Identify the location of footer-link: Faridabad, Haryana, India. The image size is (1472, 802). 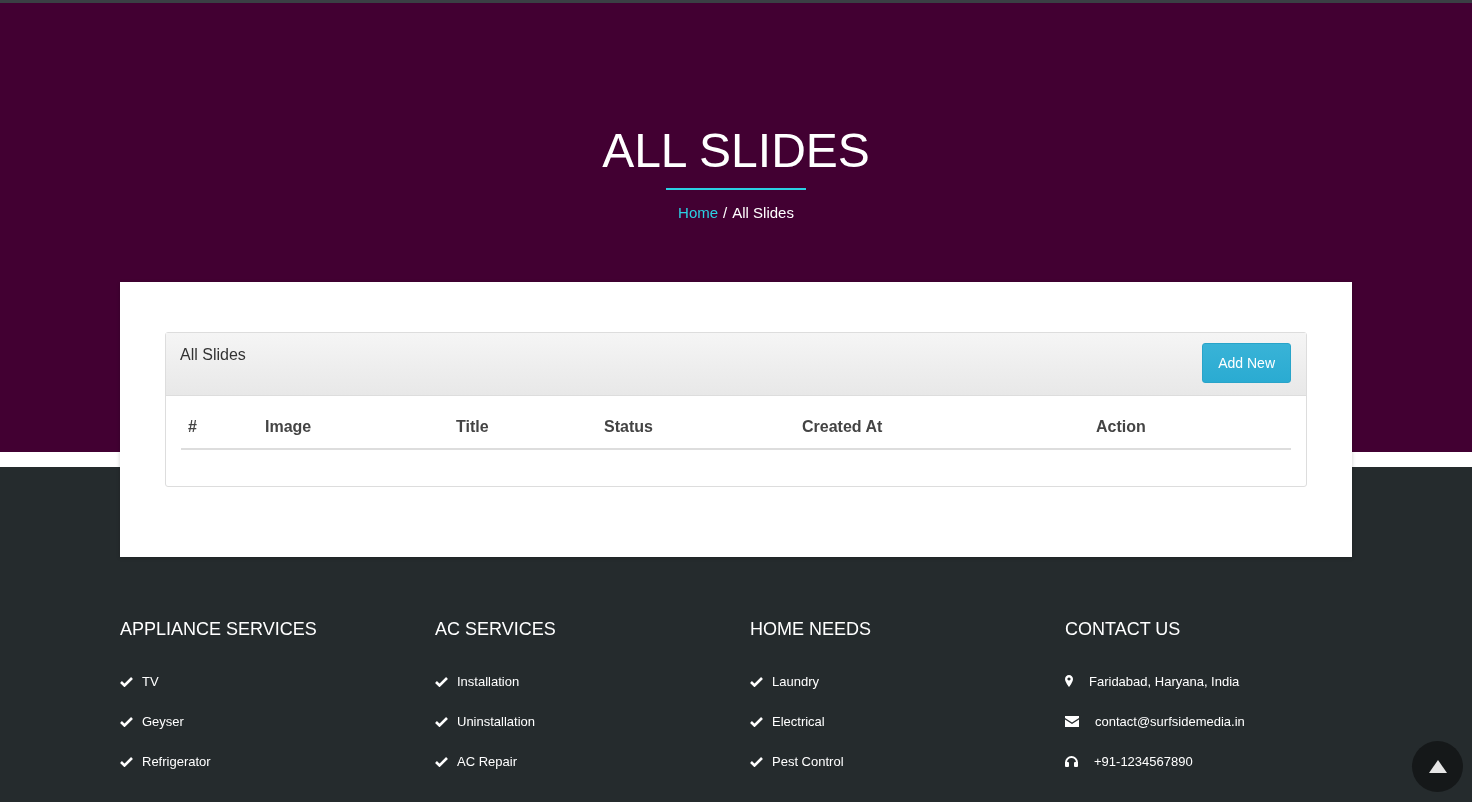
(1164, 681).